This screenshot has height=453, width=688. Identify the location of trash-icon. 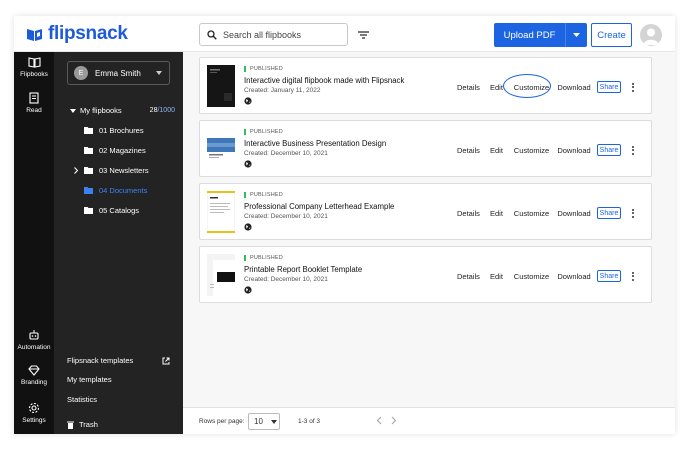
(70, 425).